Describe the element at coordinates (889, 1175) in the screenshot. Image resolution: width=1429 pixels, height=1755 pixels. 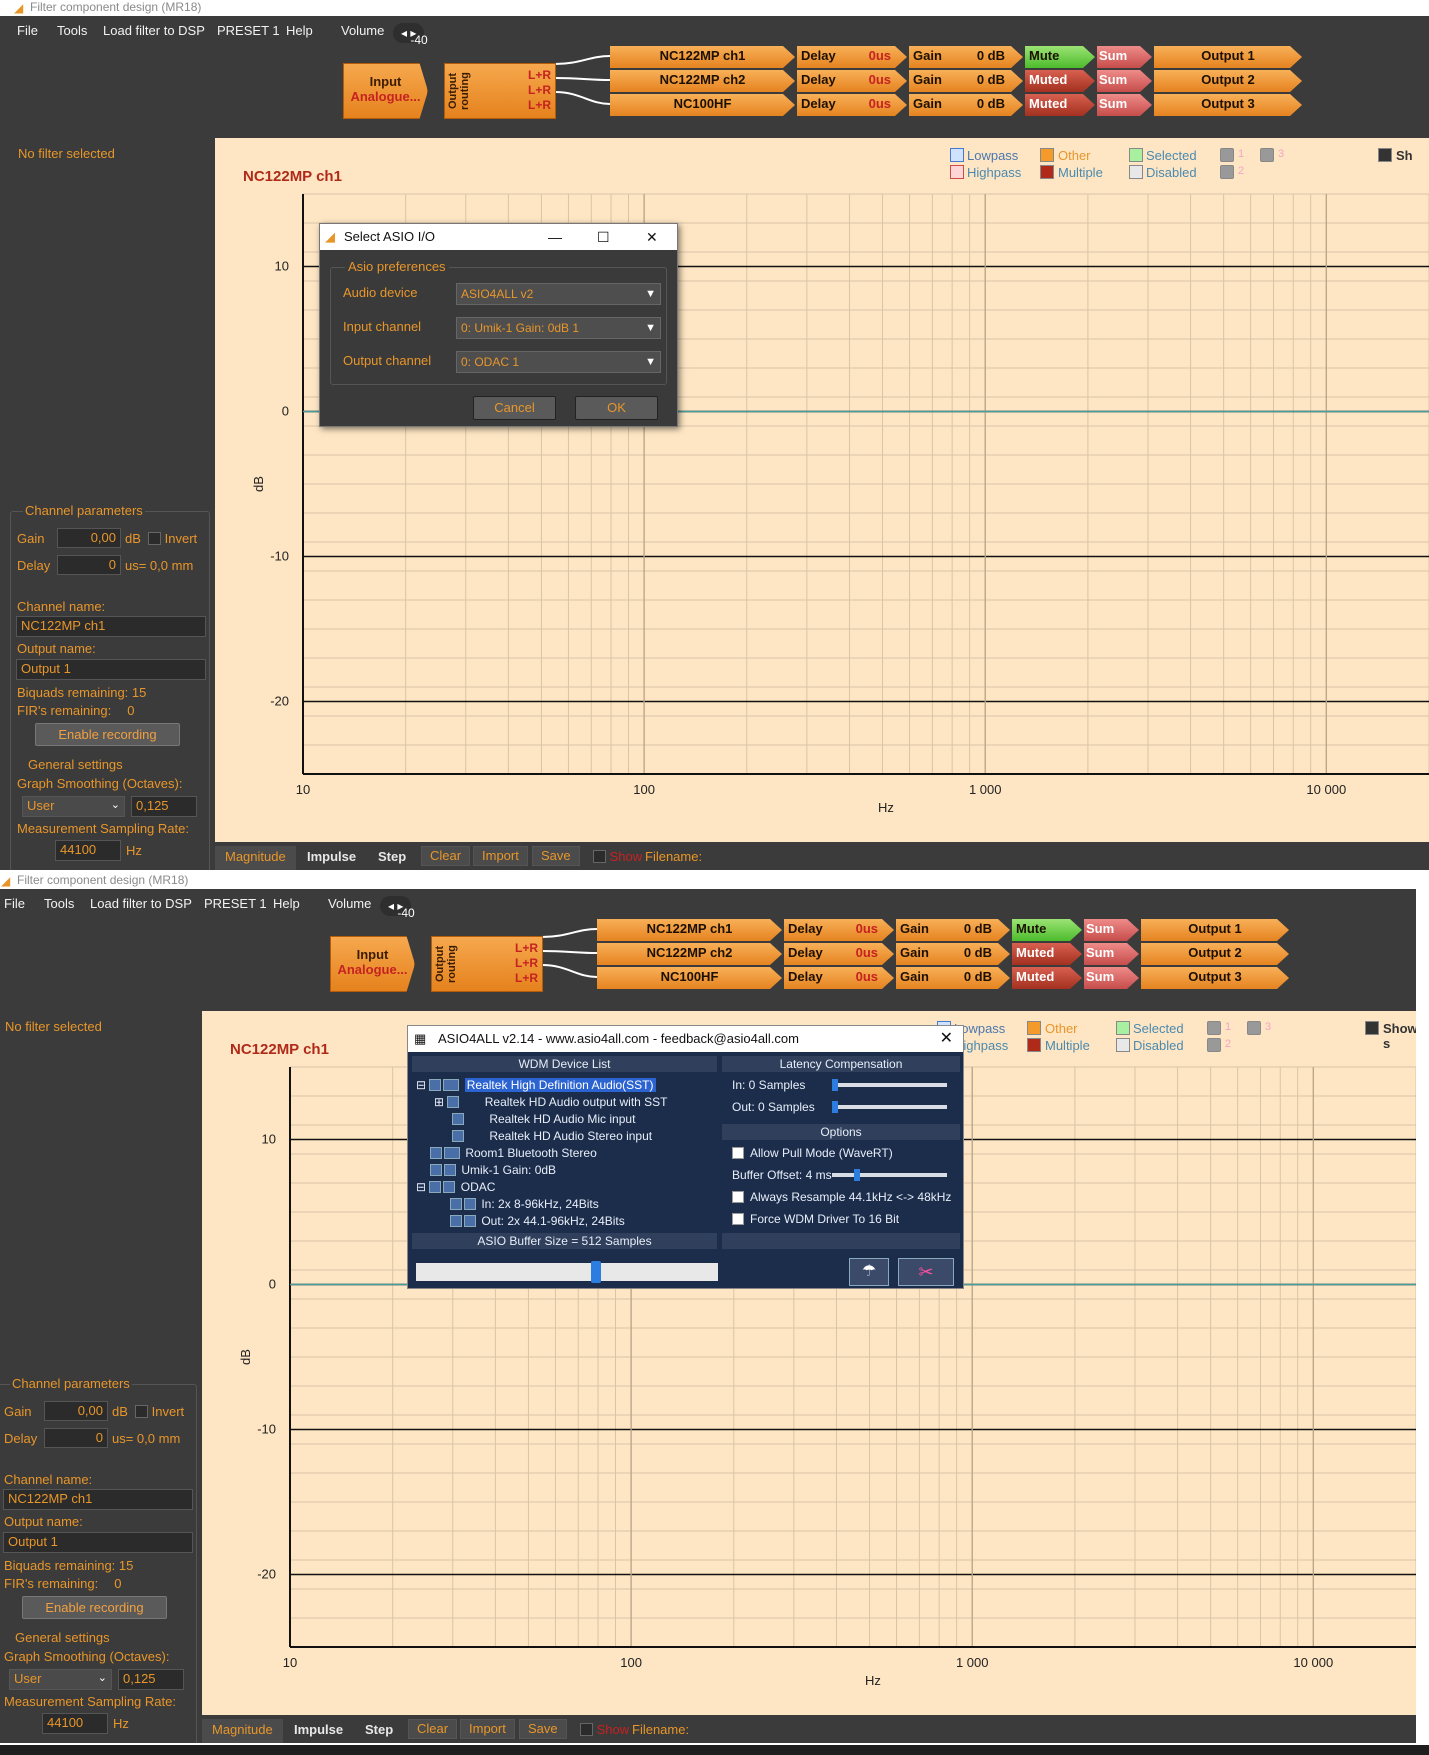
I see `buffer-offset-slider` at that location.